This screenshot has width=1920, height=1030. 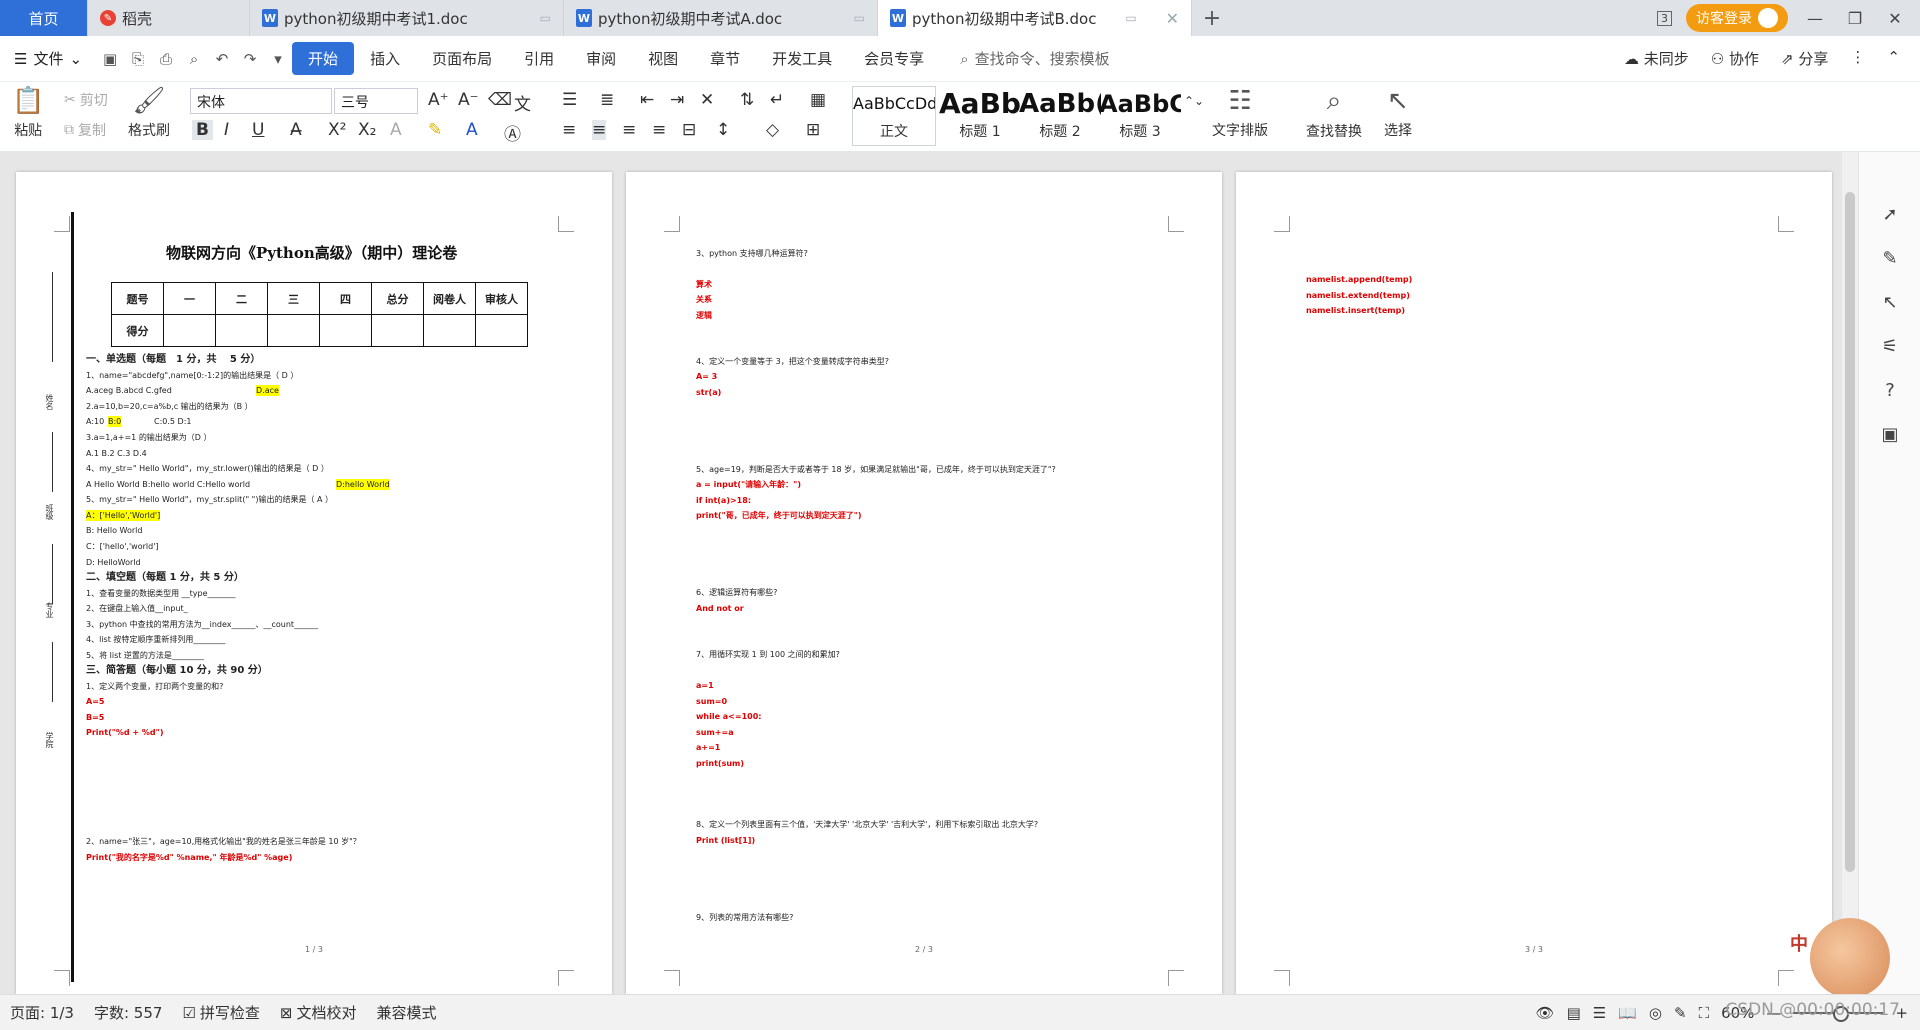 I want to click on page-view-icon: ▤, so click(x=1574, y=1013).